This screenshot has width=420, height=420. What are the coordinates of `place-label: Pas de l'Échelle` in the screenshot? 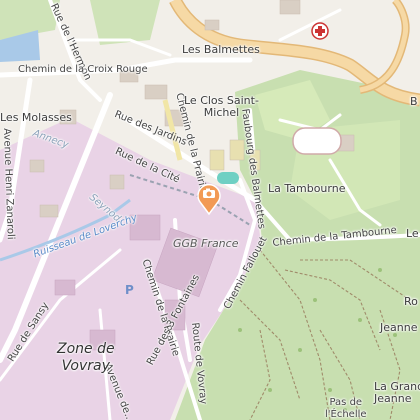 It's located at (346, 408).